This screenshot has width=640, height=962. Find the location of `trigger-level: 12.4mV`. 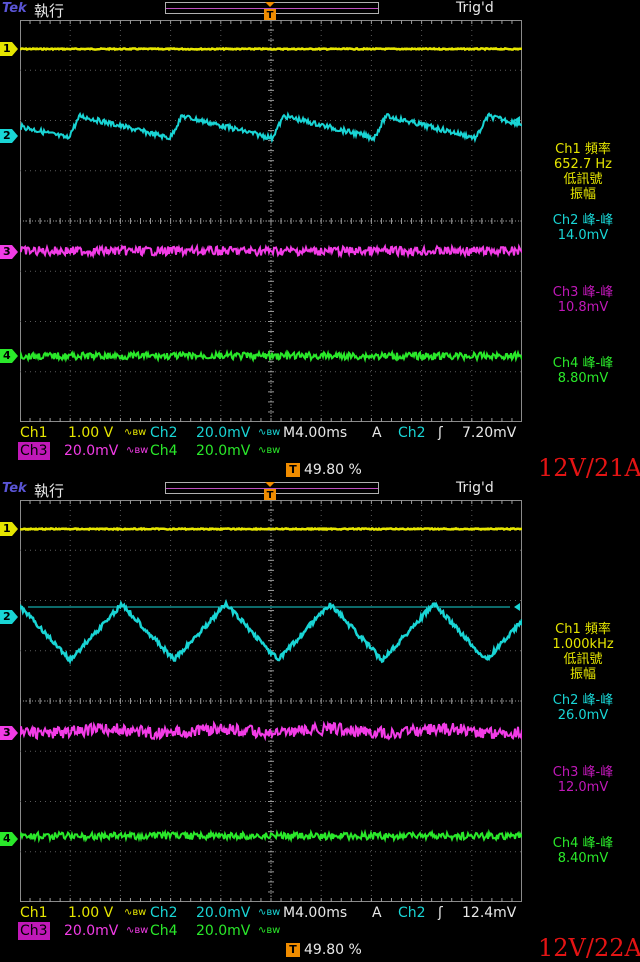

trigger-level: 12.4mV is located at coordinates (489, 913).